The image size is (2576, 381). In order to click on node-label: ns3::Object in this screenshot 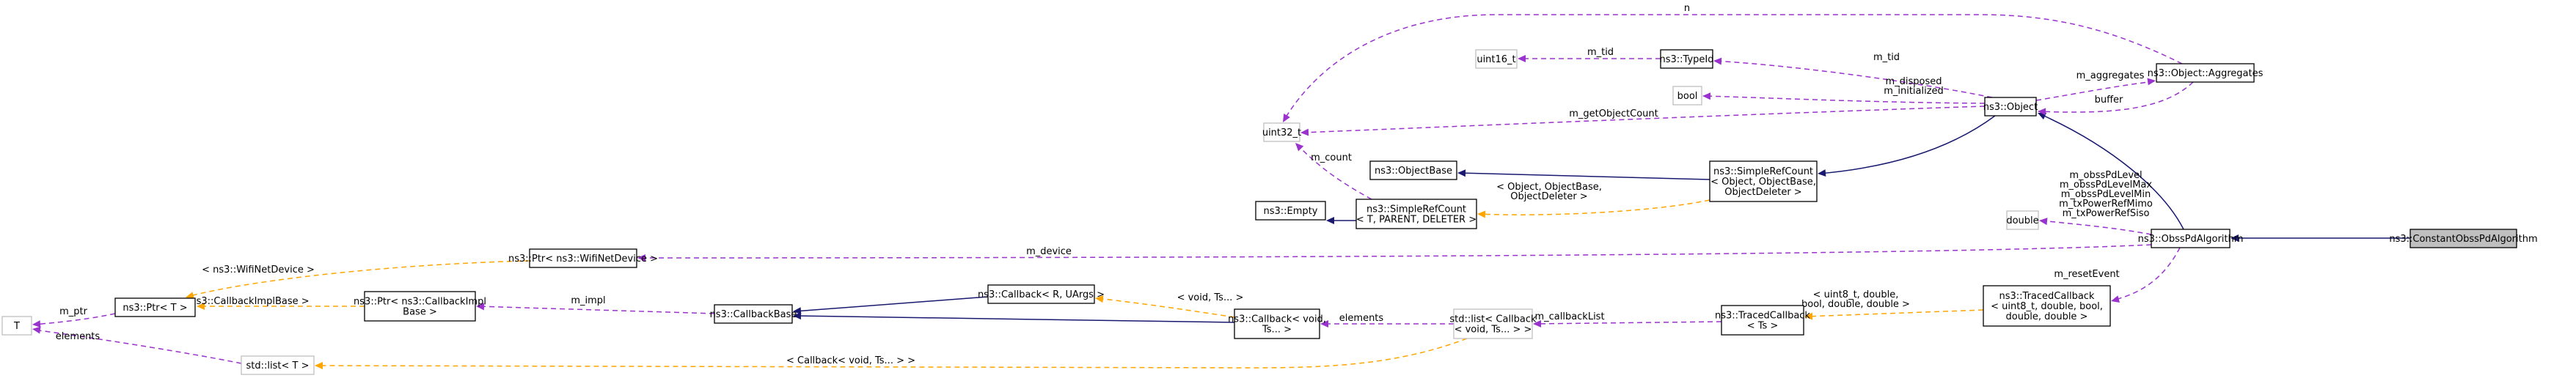, I will do `click(2011, 107)`.